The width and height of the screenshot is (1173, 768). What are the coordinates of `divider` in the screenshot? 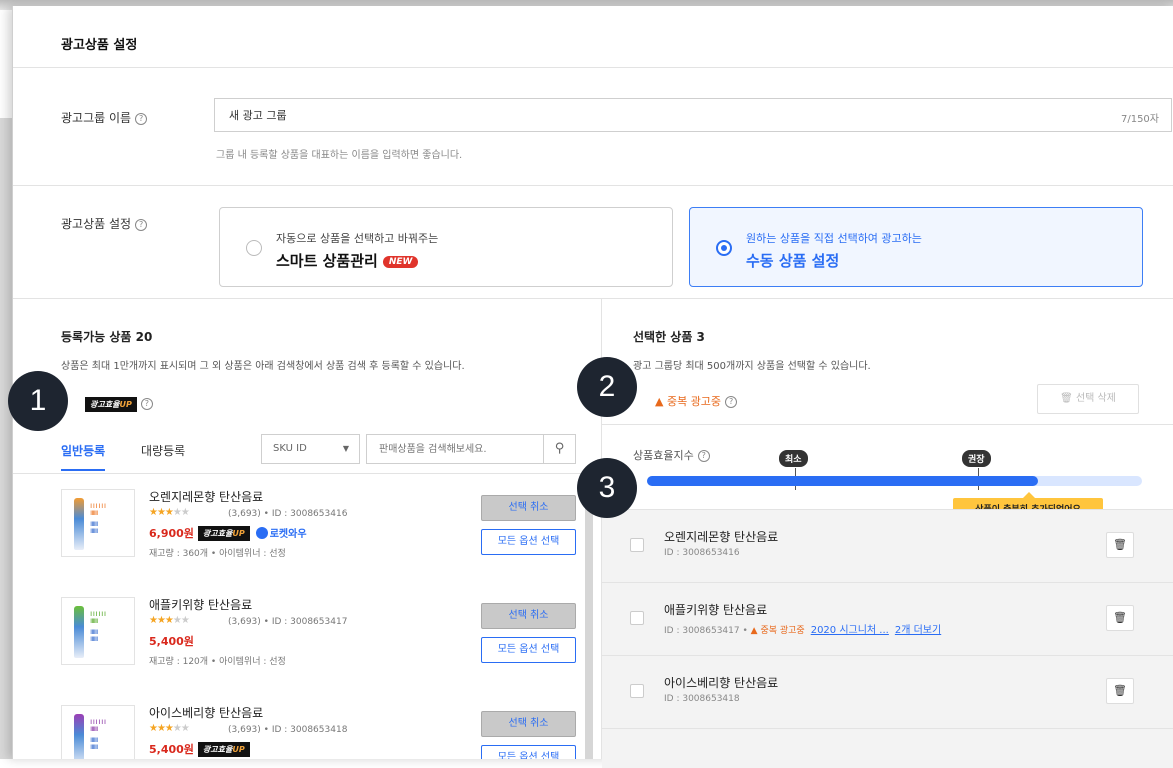 It's located at (593, 185).